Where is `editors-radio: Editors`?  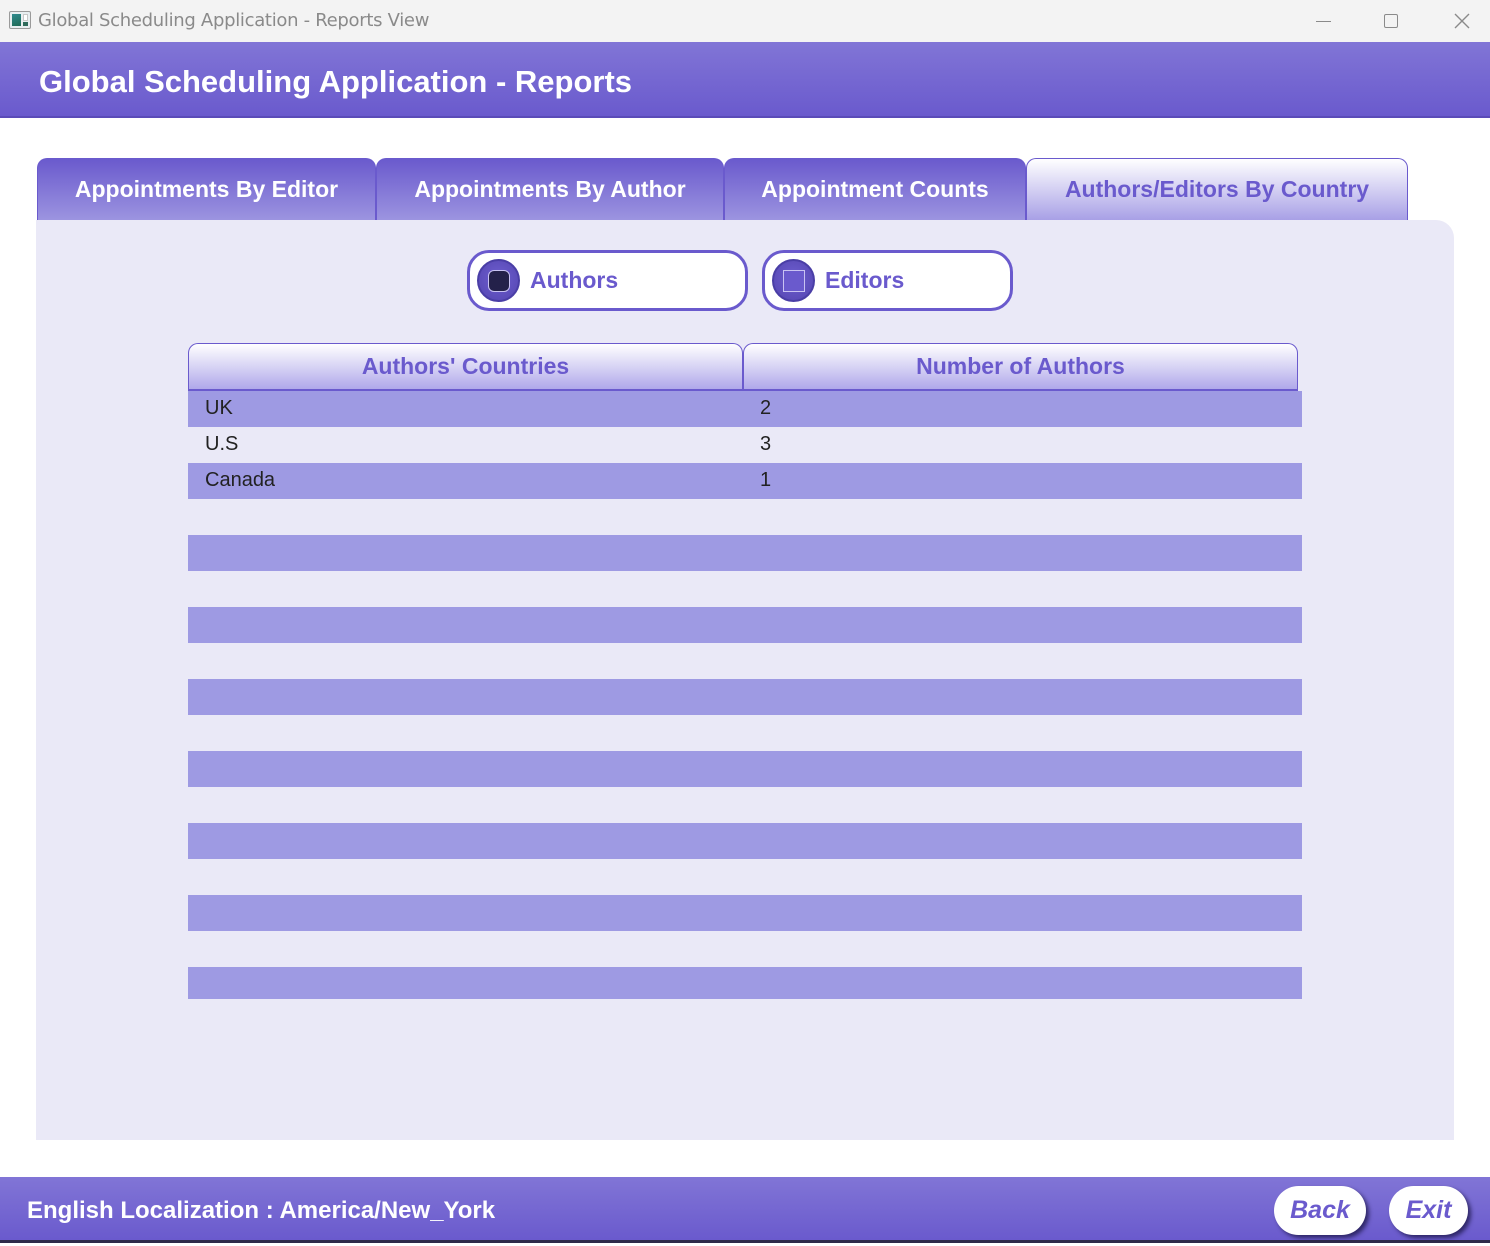 editors-radio: Editors is located at coordinates (887, 280).